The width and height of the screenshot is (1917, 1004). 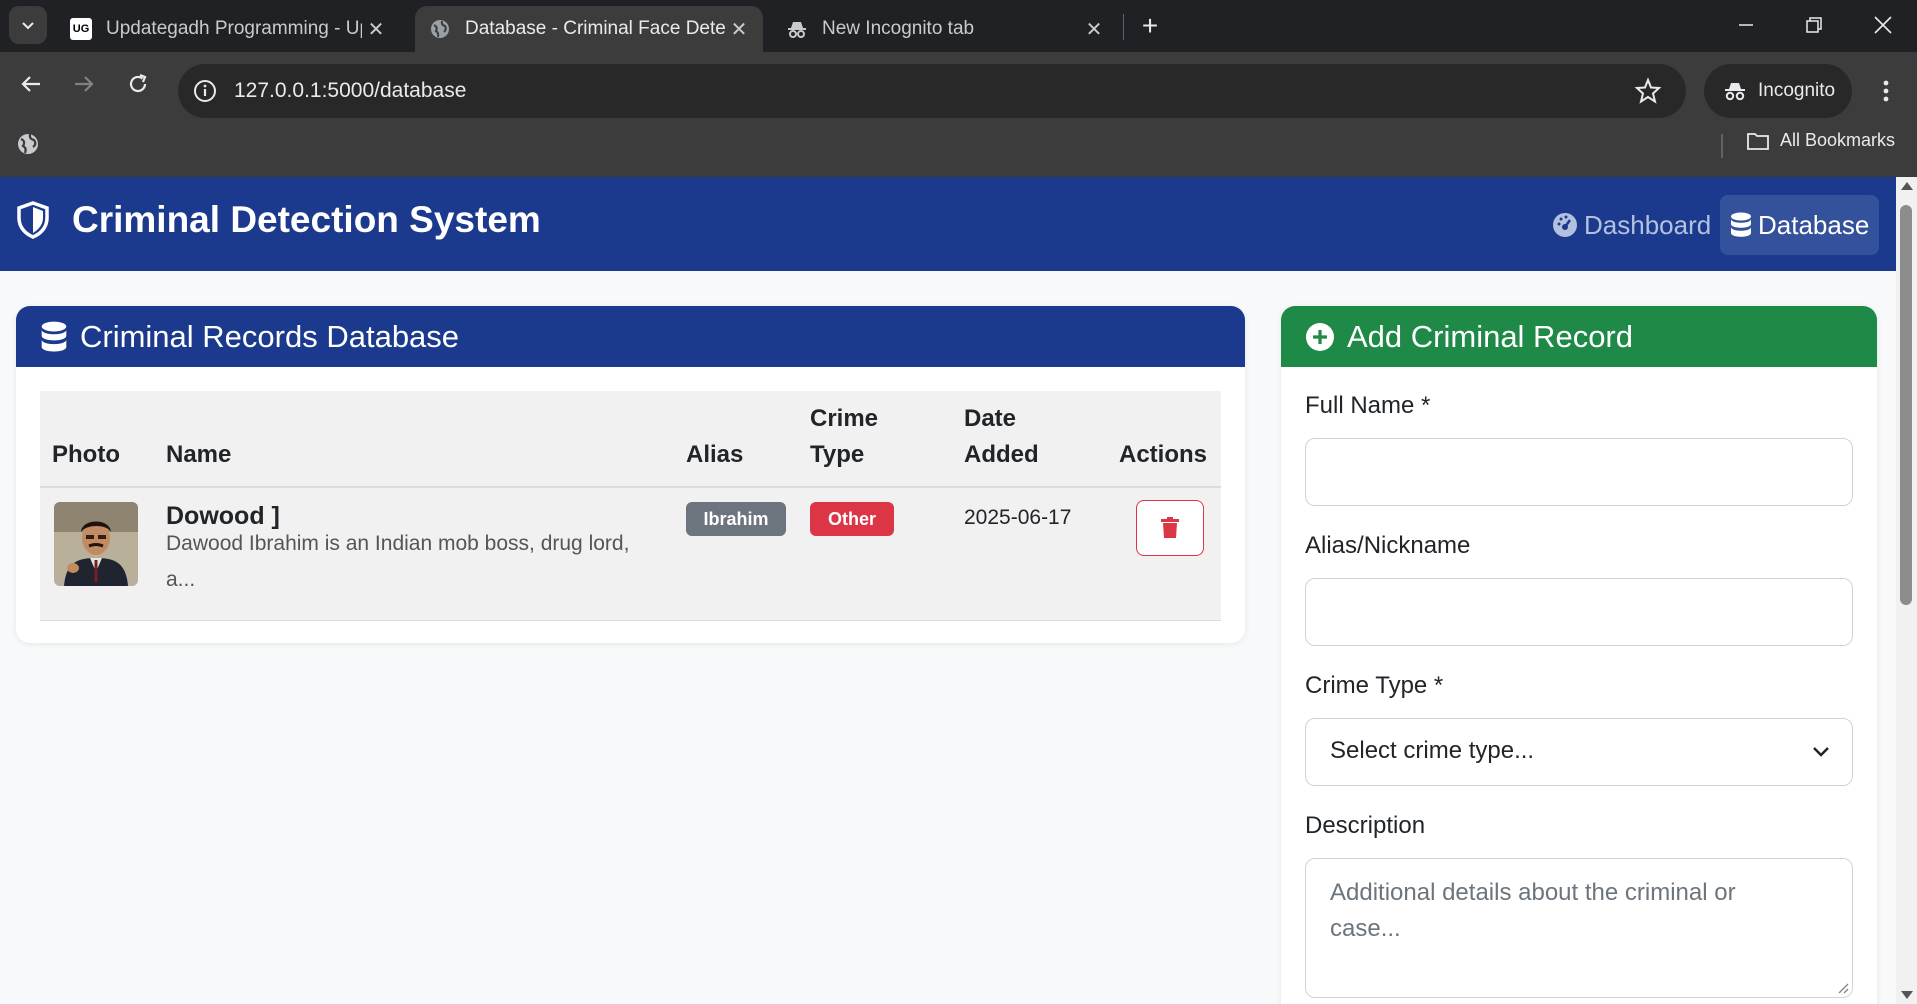 I want to click on description-placeholder-line1: Additional details about the criminal or, so click(x=1533, y=892).